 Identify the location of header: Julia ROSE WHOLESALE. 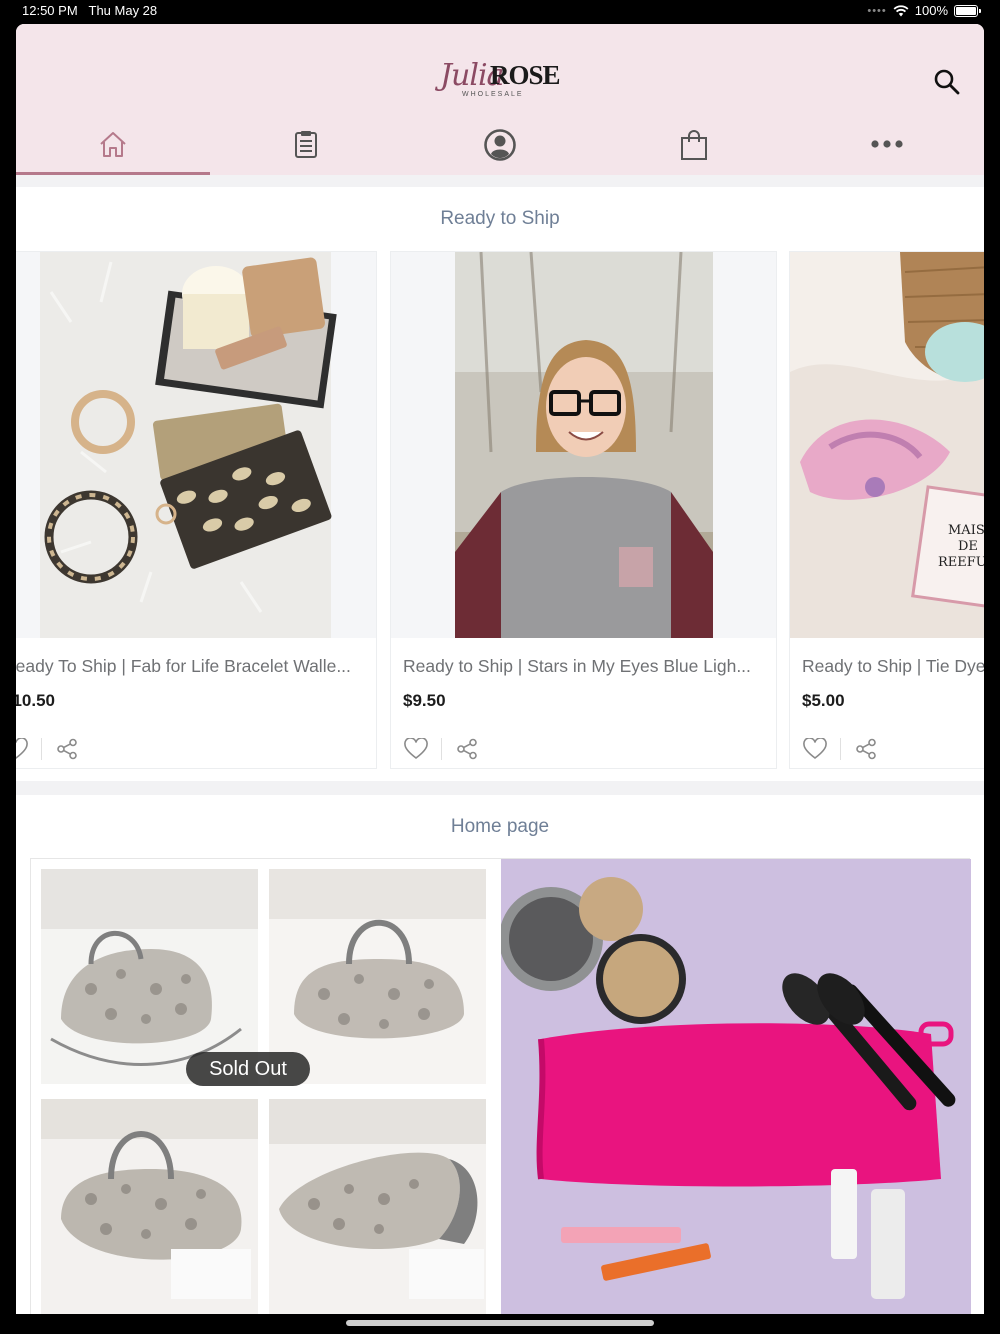
(500, 99).